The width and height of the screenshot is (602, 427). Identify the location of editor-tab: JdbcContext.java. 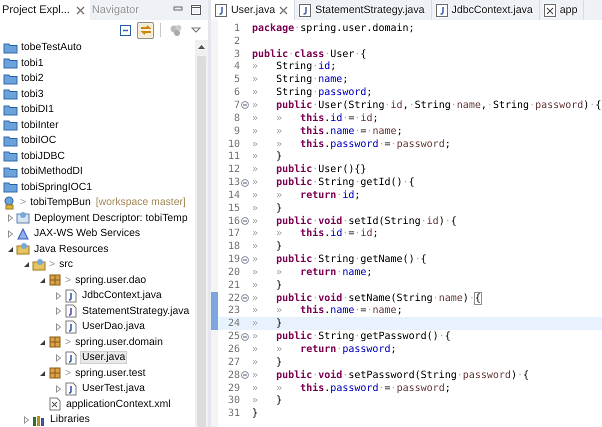
(486, 10).